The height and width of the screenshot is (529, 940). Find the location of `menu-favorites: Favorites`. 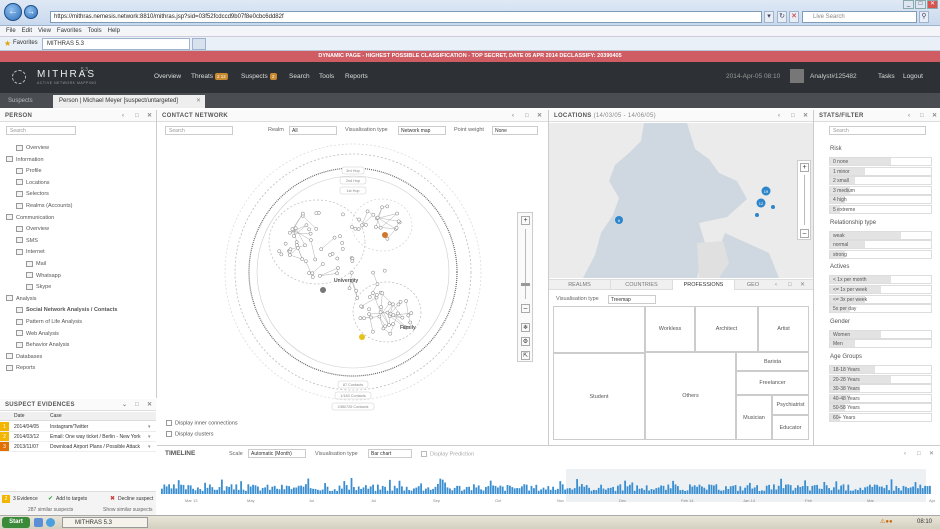

menu-favorites: Favorites is located at coordinates (69, 31).